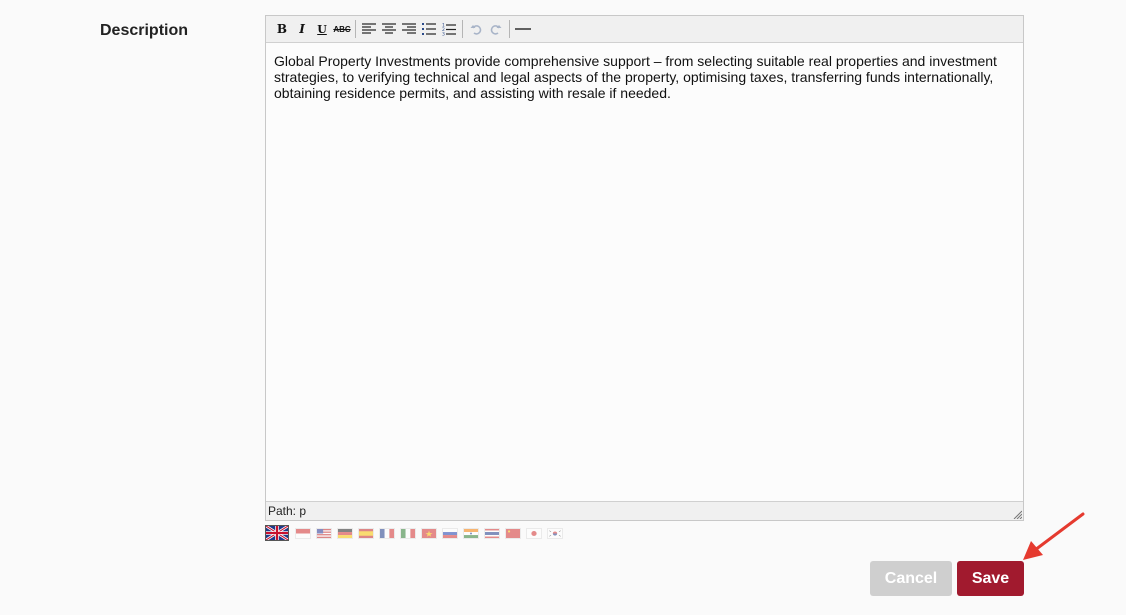 The image size is (1126, 615). What do you see at coordinates (534, 533) in the screenshot?
I see `flag-jp-icon` at bounding box center [534, 533].